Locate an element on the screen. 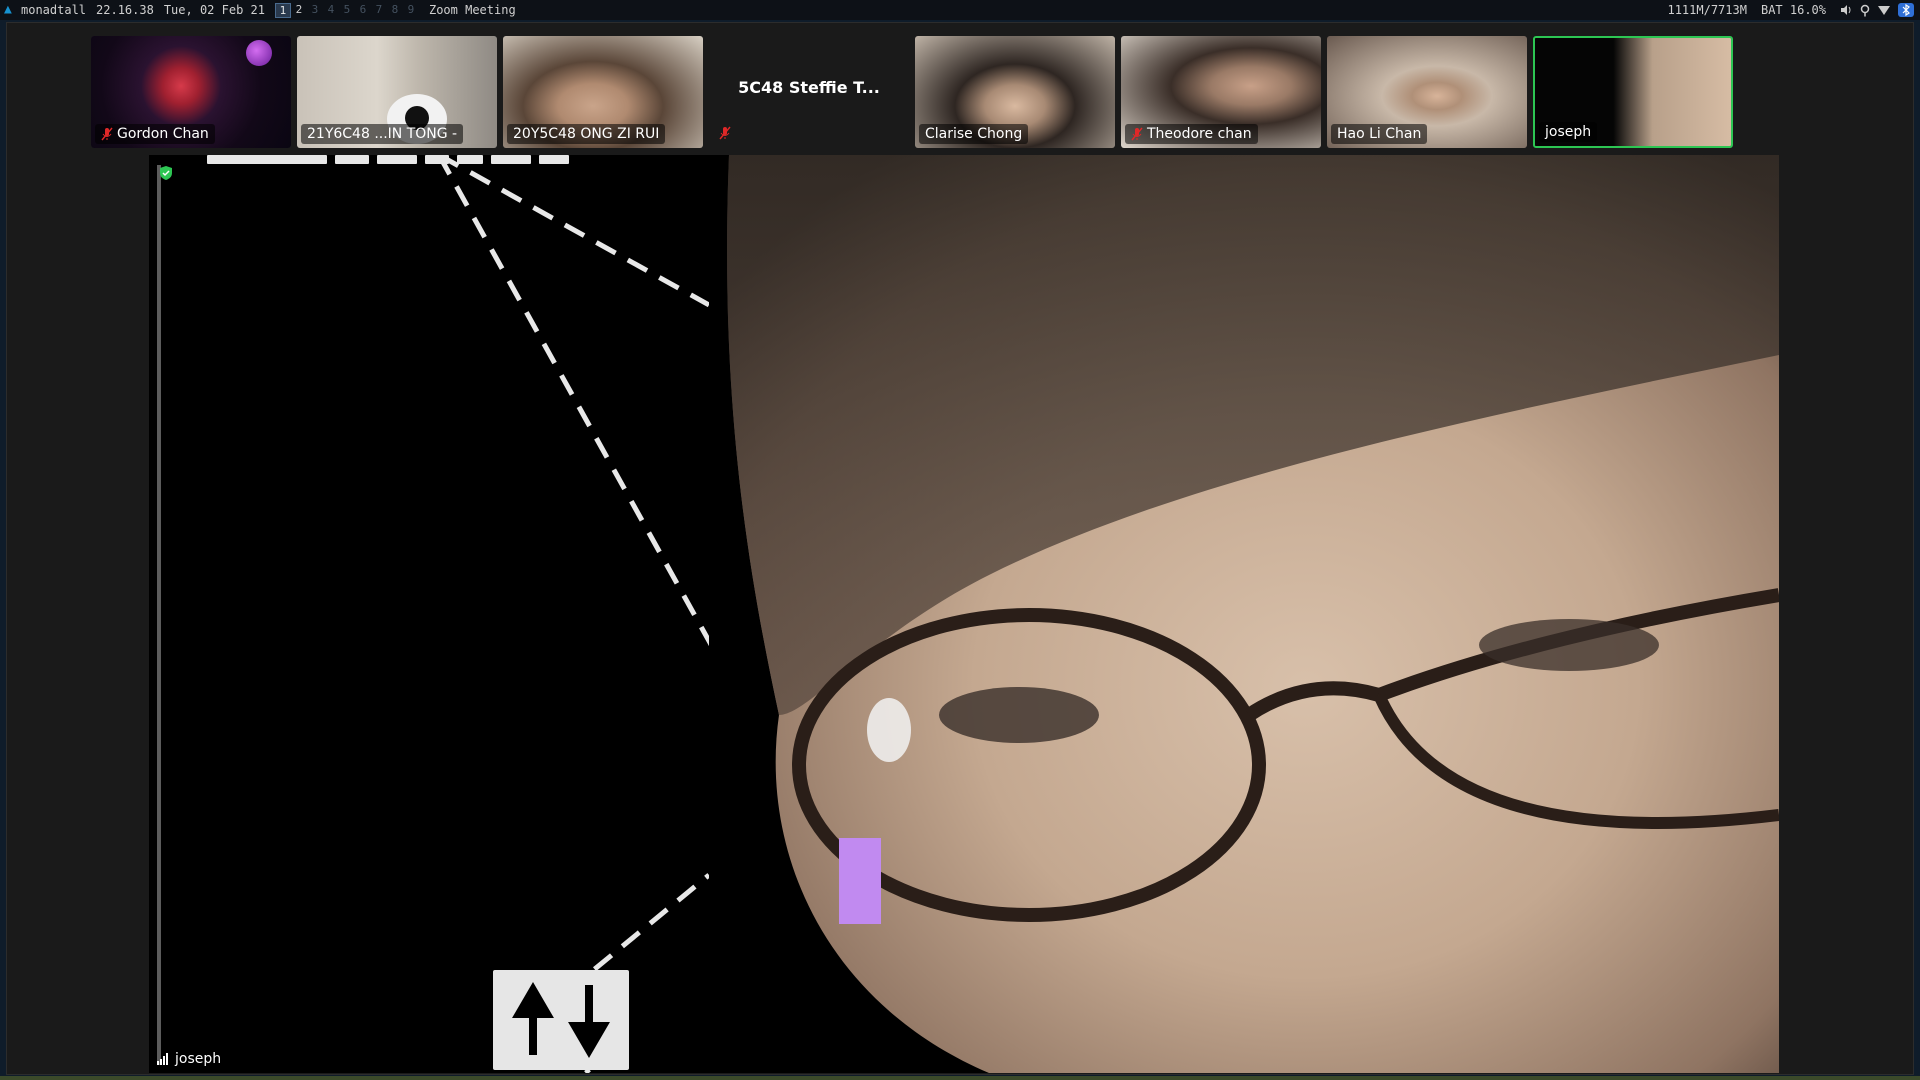 The height and width of the screenshot is (1080, 1920). battery-status: BAT 16.0% is located at coordinates (1793, 10).